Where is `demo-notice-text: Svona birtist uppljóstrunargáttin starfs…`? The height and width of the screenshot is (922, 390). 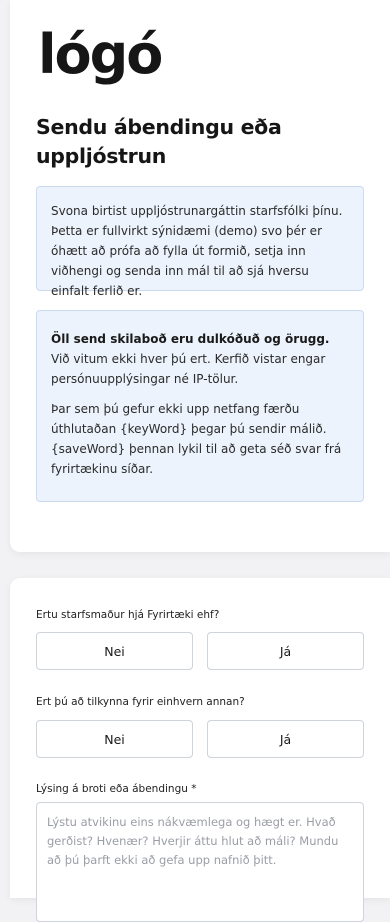
demo-notice-text: Svona birtist uppljóstrunargáttin starfs… is located at coordinates (197, 251).